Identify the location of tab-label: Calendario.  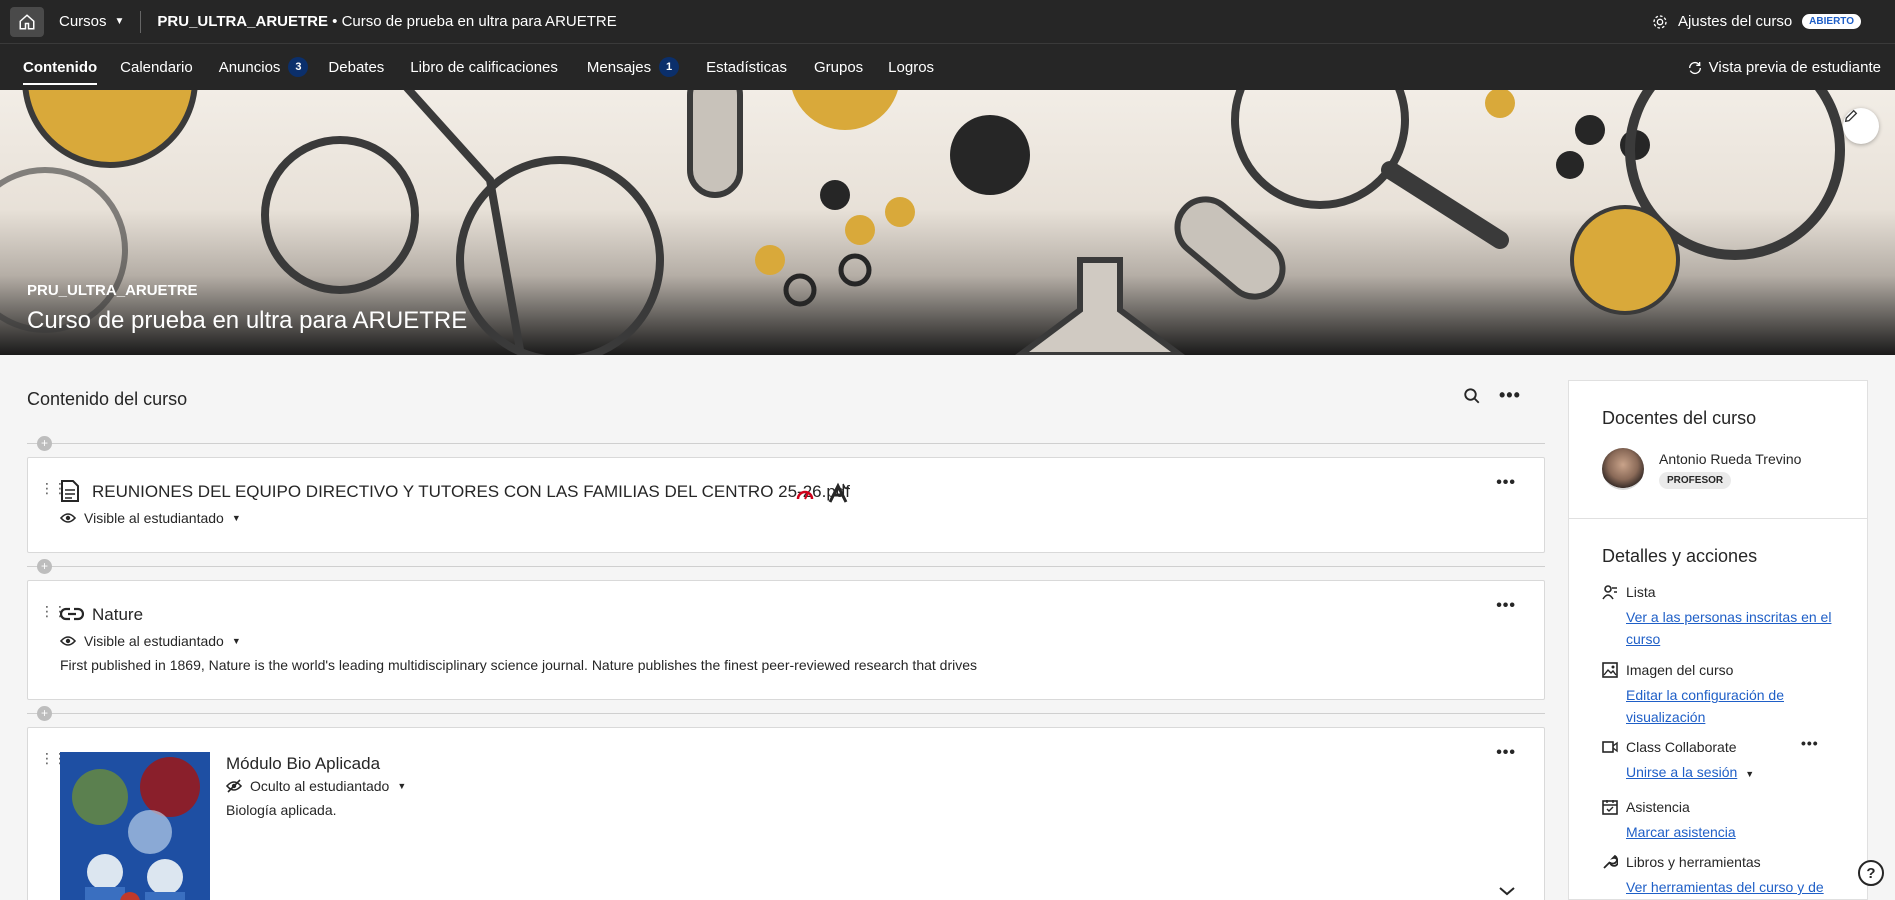
(156, 67).